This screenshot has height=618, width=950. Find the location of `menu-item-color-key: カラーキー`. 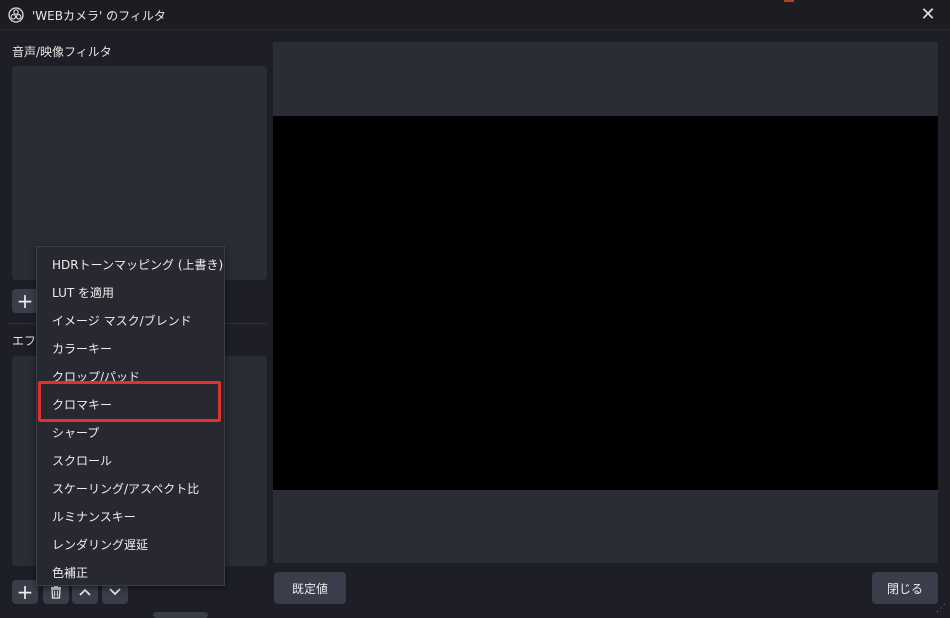

menu-item-color-key: カラーキー is located at coordinates (130, 348).